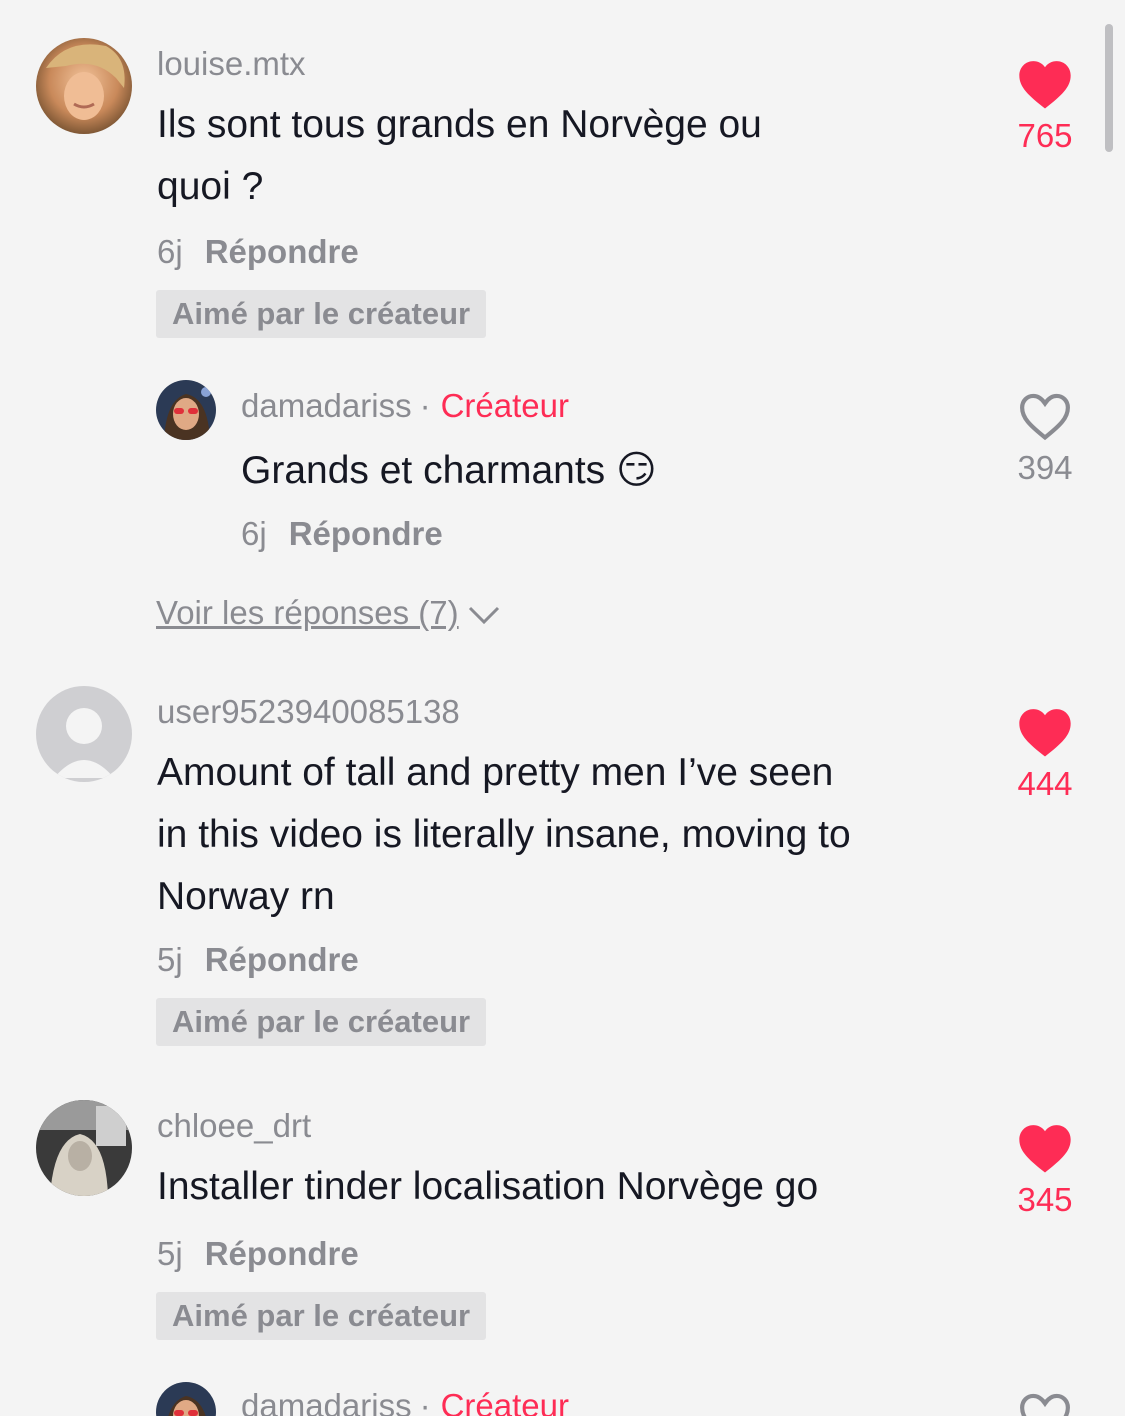 The height and width of the screenshot is (1416, 1125). Describe the element at coordinates (1045, 135) in the screenshot. I see `like-count: 765` at that location.